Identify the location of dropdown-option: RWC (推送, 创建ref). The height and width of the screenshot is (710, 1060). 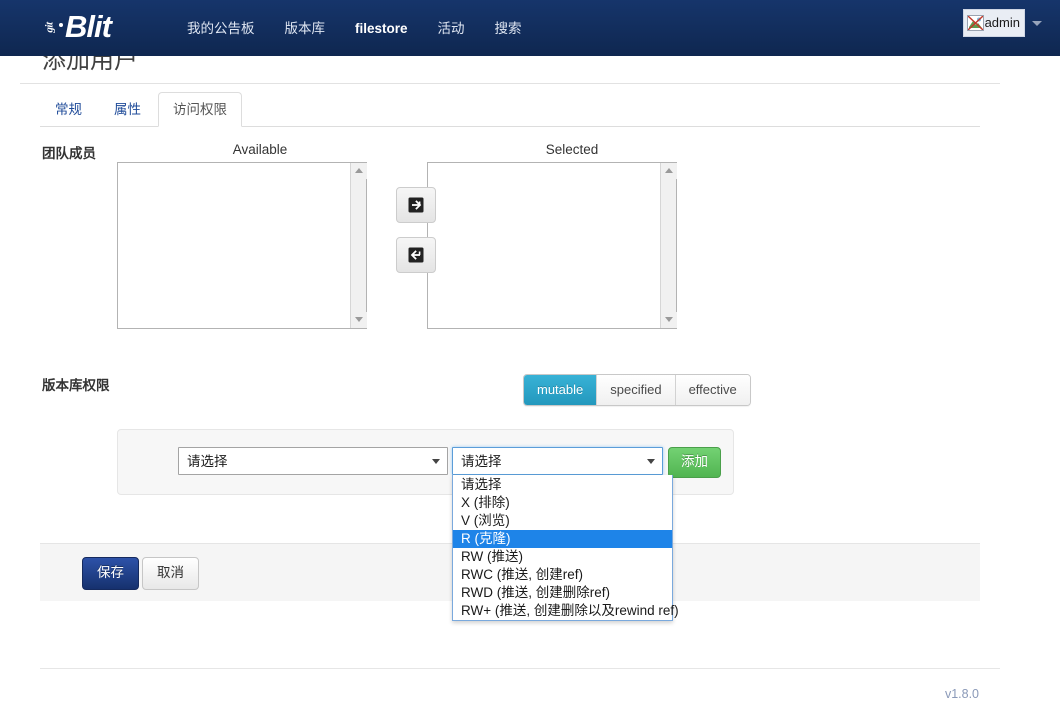
(562, 575).